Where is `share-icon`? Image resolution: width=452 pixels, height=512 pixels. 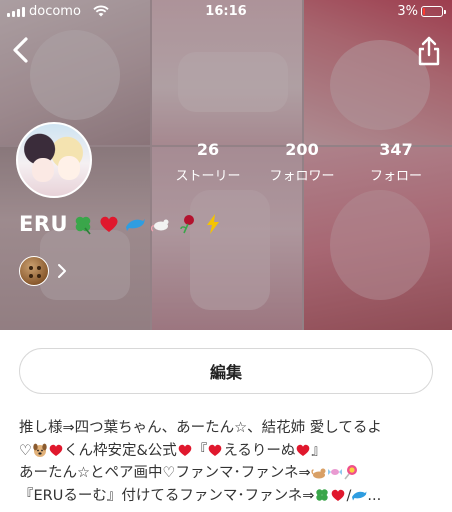
share-icon is located at coordinates (429, 51).